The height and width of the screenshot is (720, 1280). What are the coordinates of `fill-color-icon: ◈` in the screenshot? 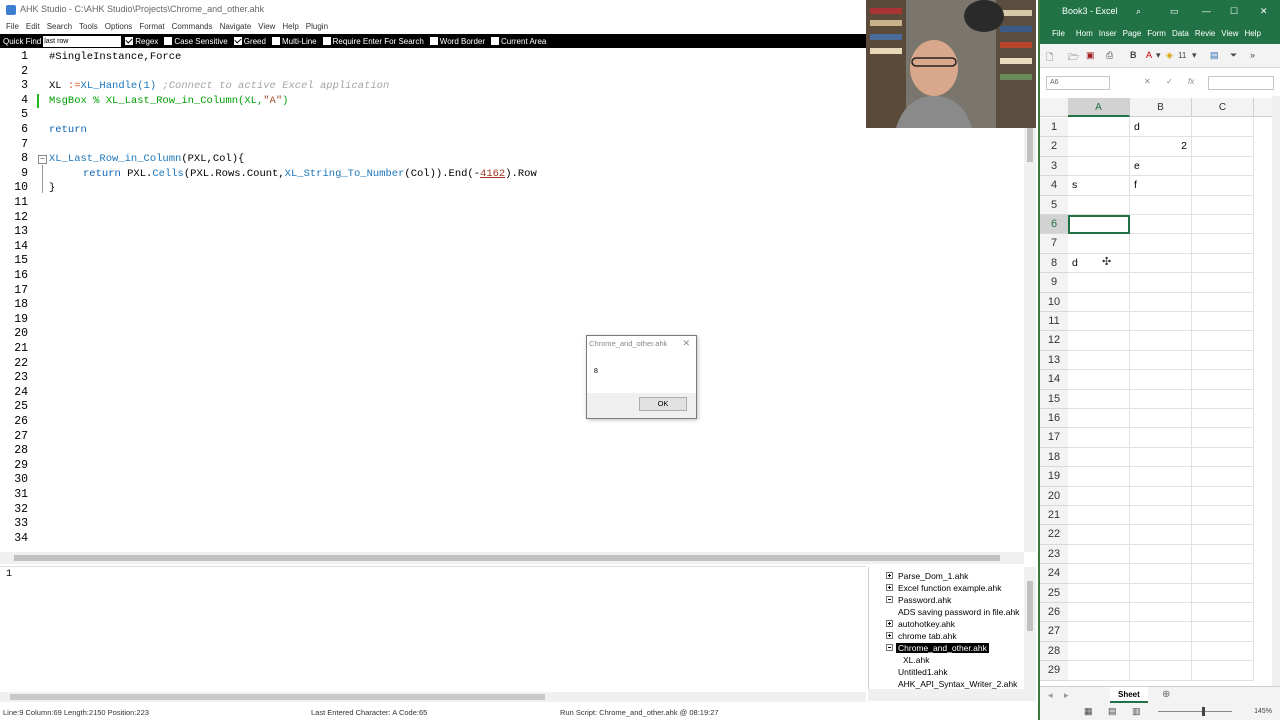 It's located at (1169, 55).